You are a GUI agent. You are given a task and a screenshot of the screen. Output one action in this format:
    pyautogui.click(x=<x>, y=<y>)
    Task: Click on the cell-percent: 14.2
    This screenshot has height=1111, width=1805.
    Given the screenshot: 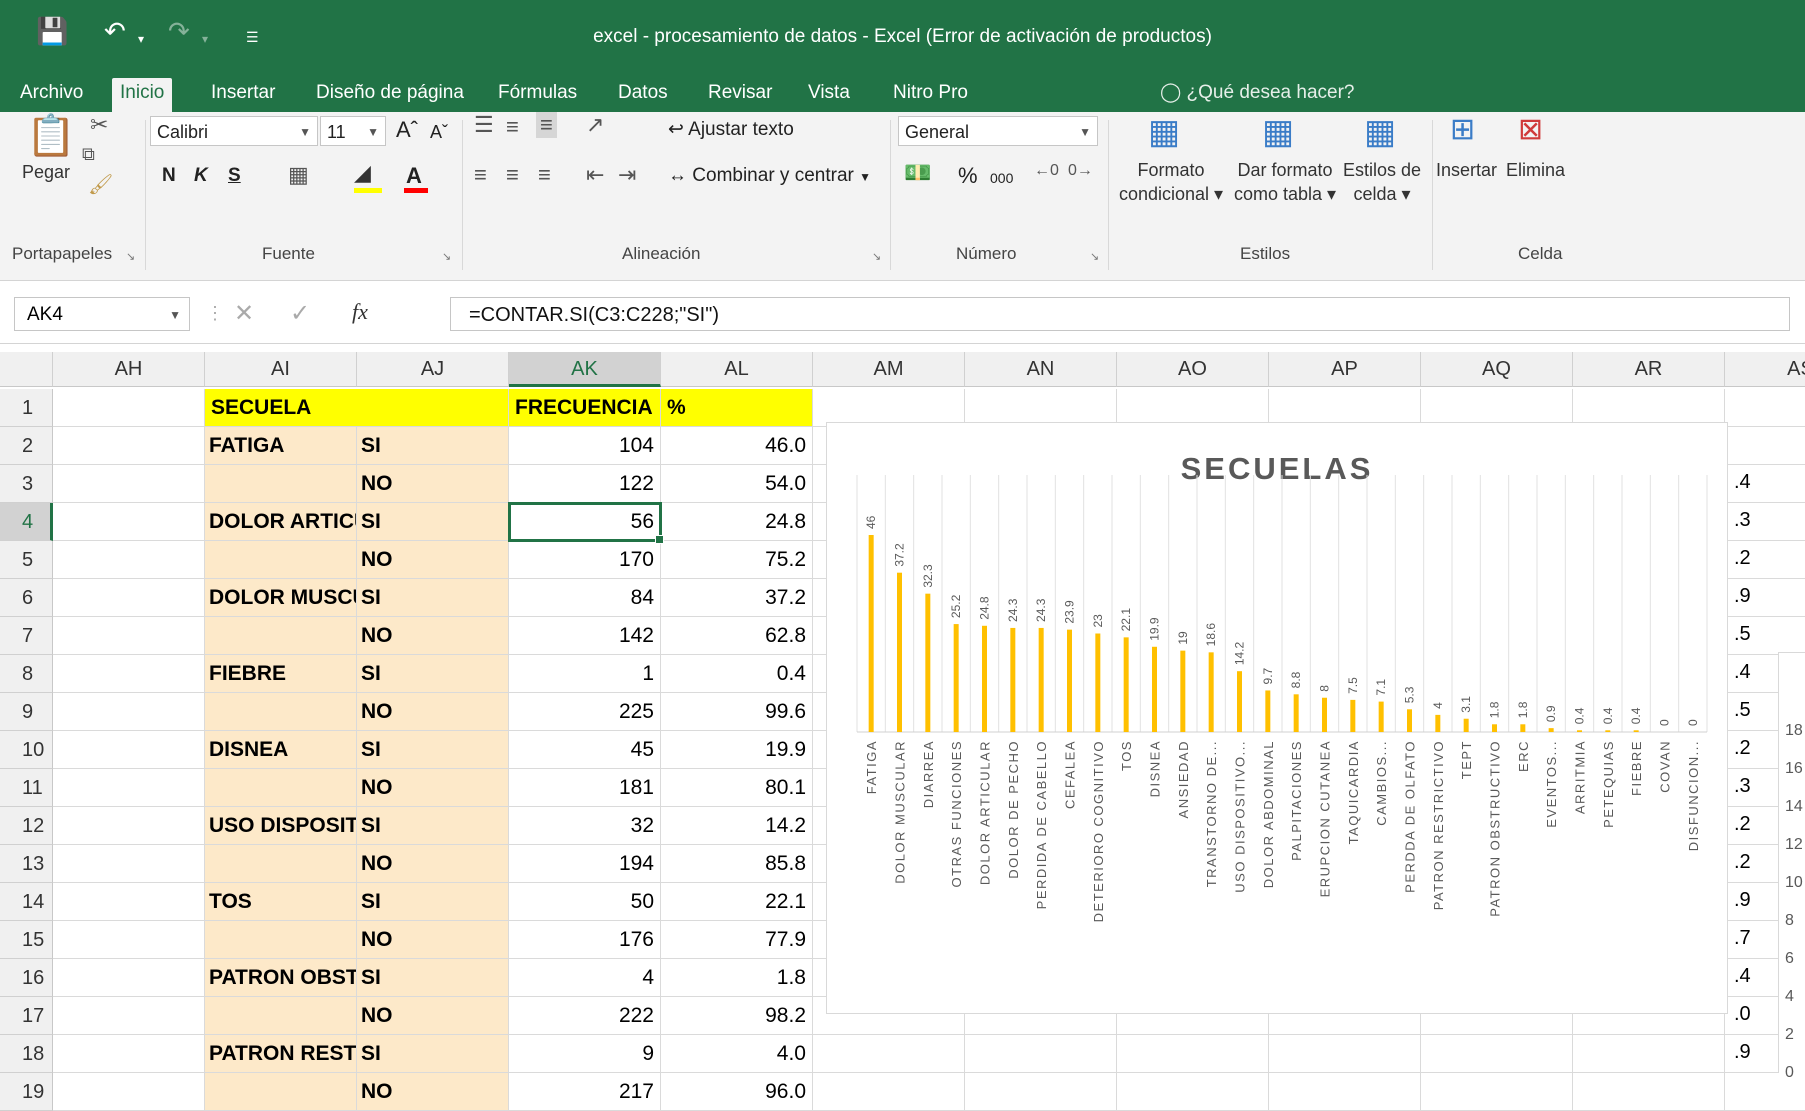 What is the action you would take?
    pyautogui.click(x=737, y=826)
    